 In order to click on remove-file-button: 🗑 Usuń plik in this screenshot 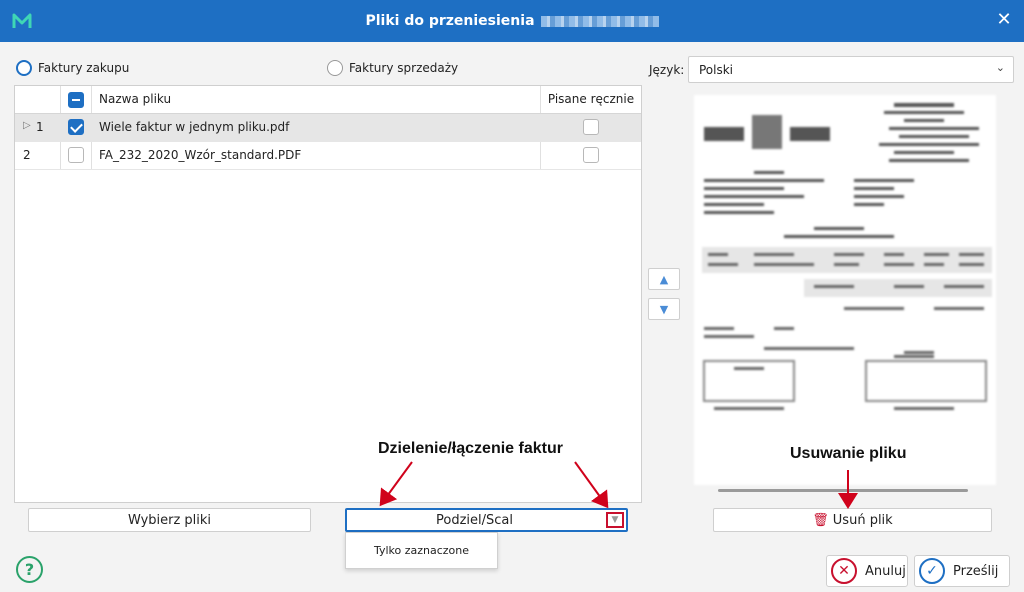, I will do `click(852, 520)`.